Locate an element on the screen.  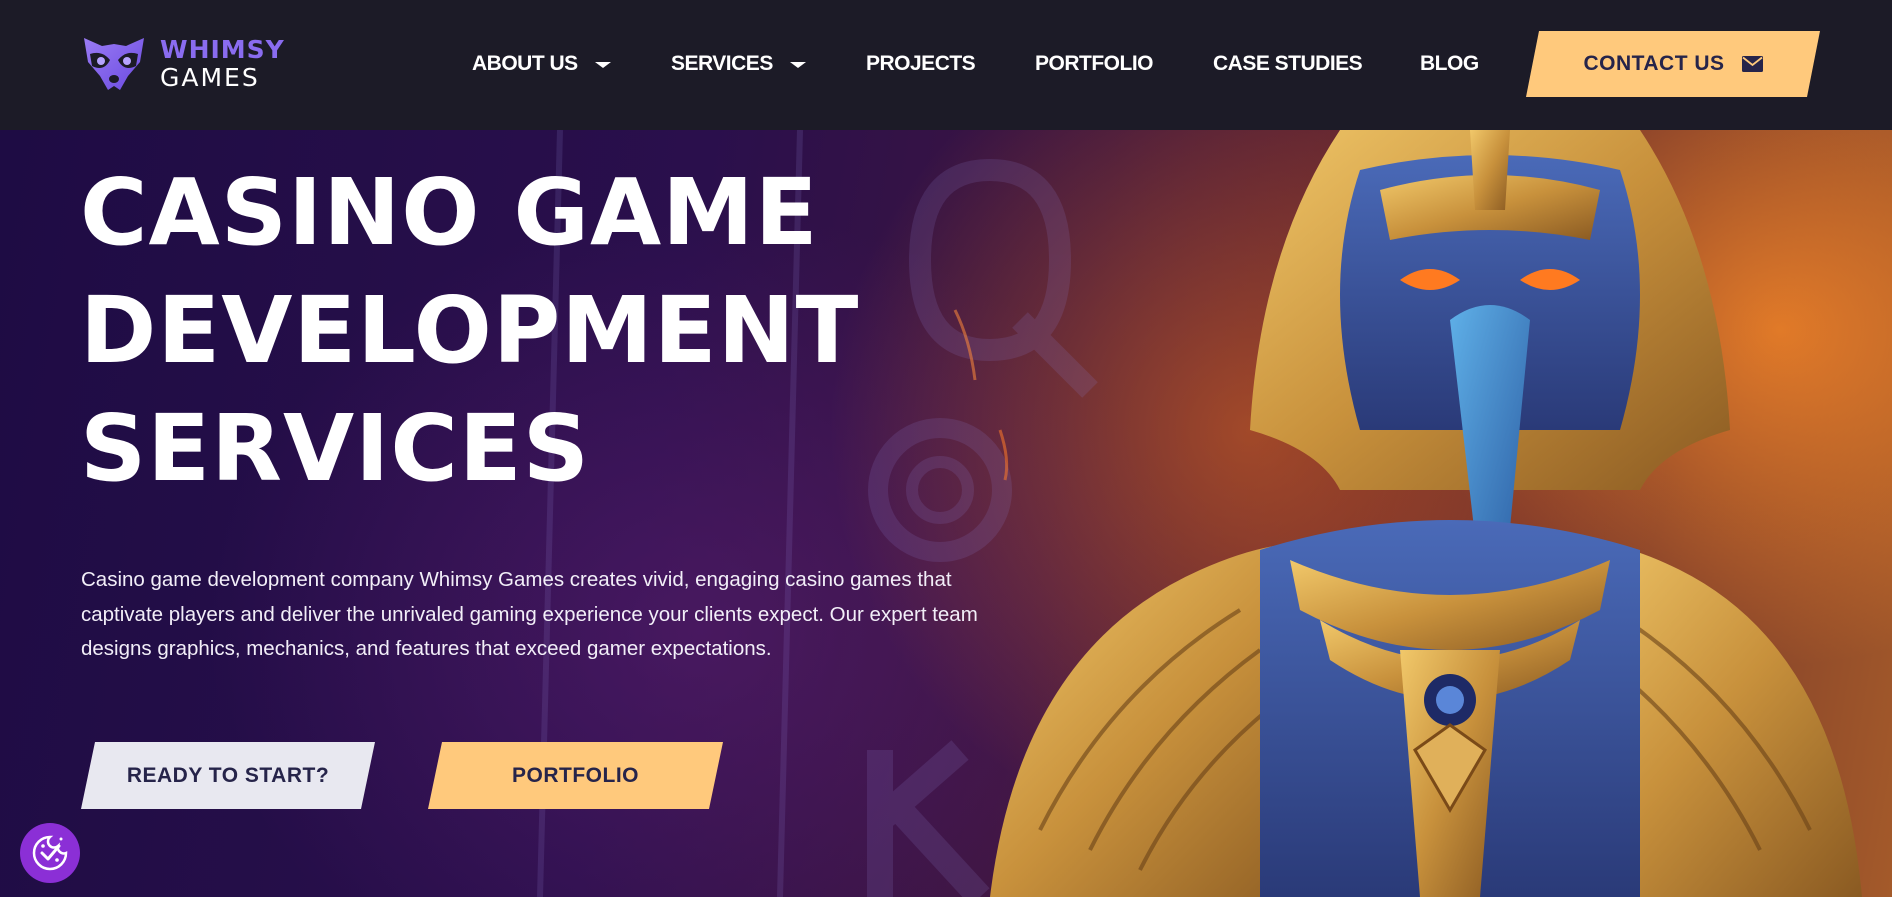
nav-about-us-label: ABOUT US is located at coordinates (525, 63).